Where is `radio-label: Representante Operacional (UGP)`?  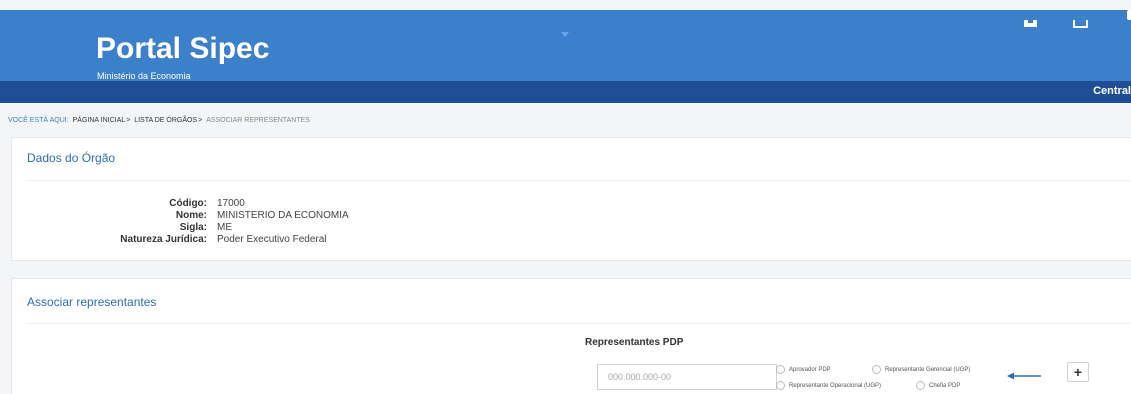 radio-label: Representante Operacional (UGP) is located at coordinates (835, 385).